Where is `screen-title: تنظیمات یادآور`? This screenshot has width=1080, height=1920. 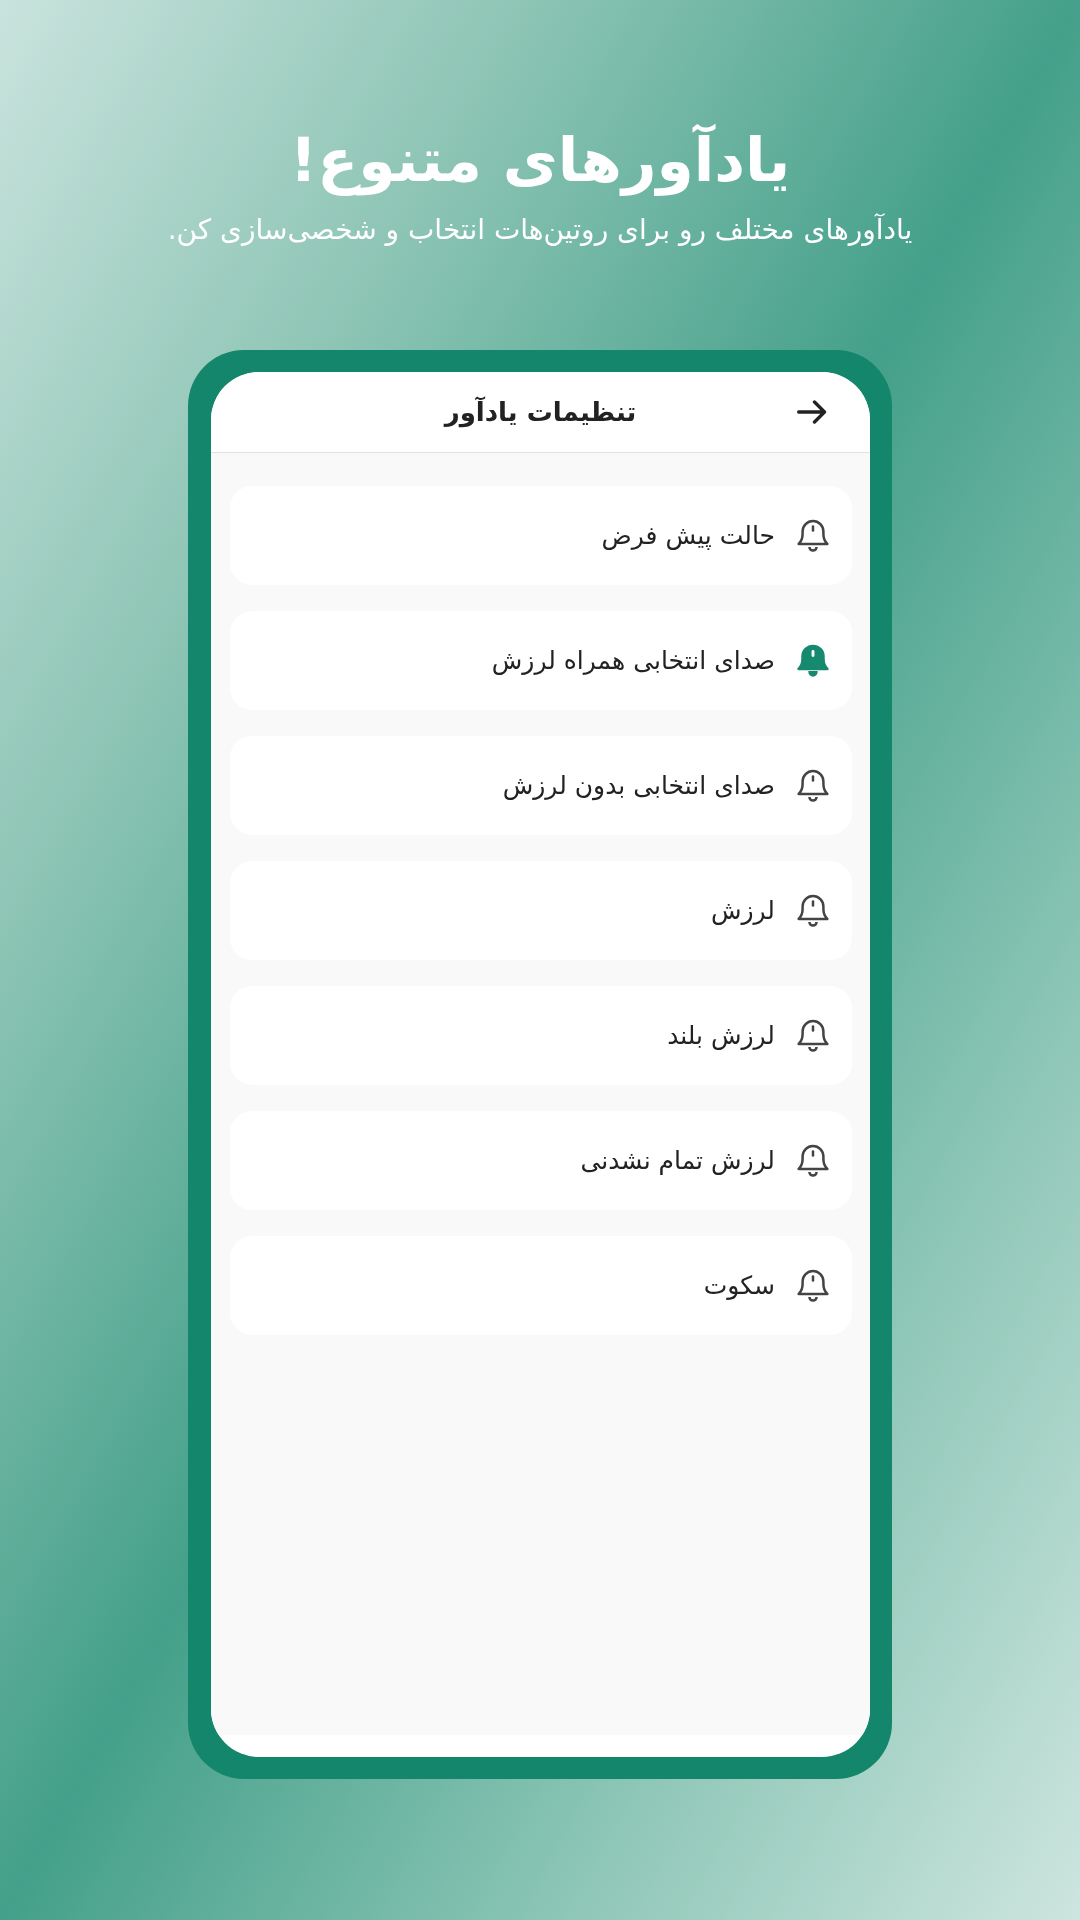 screen-title: تنظیمات یادآور is located at coordinates (540, 412).